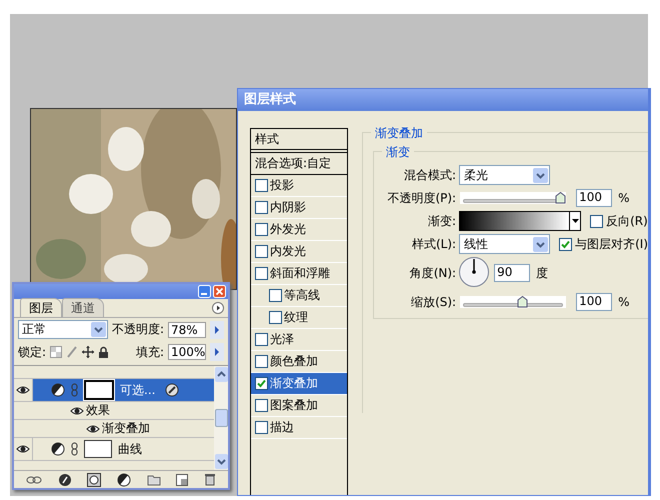  What do you see at coordinates (221, 461) in the screenshot?
I see `scroll-down-button` at bounding box center [221, 461].